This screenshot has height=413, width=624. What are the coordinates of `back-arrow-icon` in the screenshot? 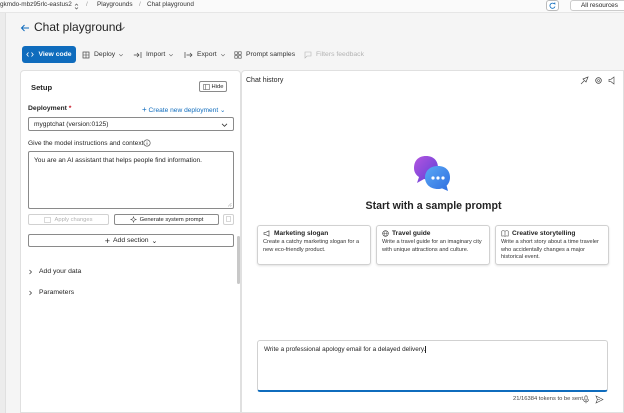 It's located at (25, 28).